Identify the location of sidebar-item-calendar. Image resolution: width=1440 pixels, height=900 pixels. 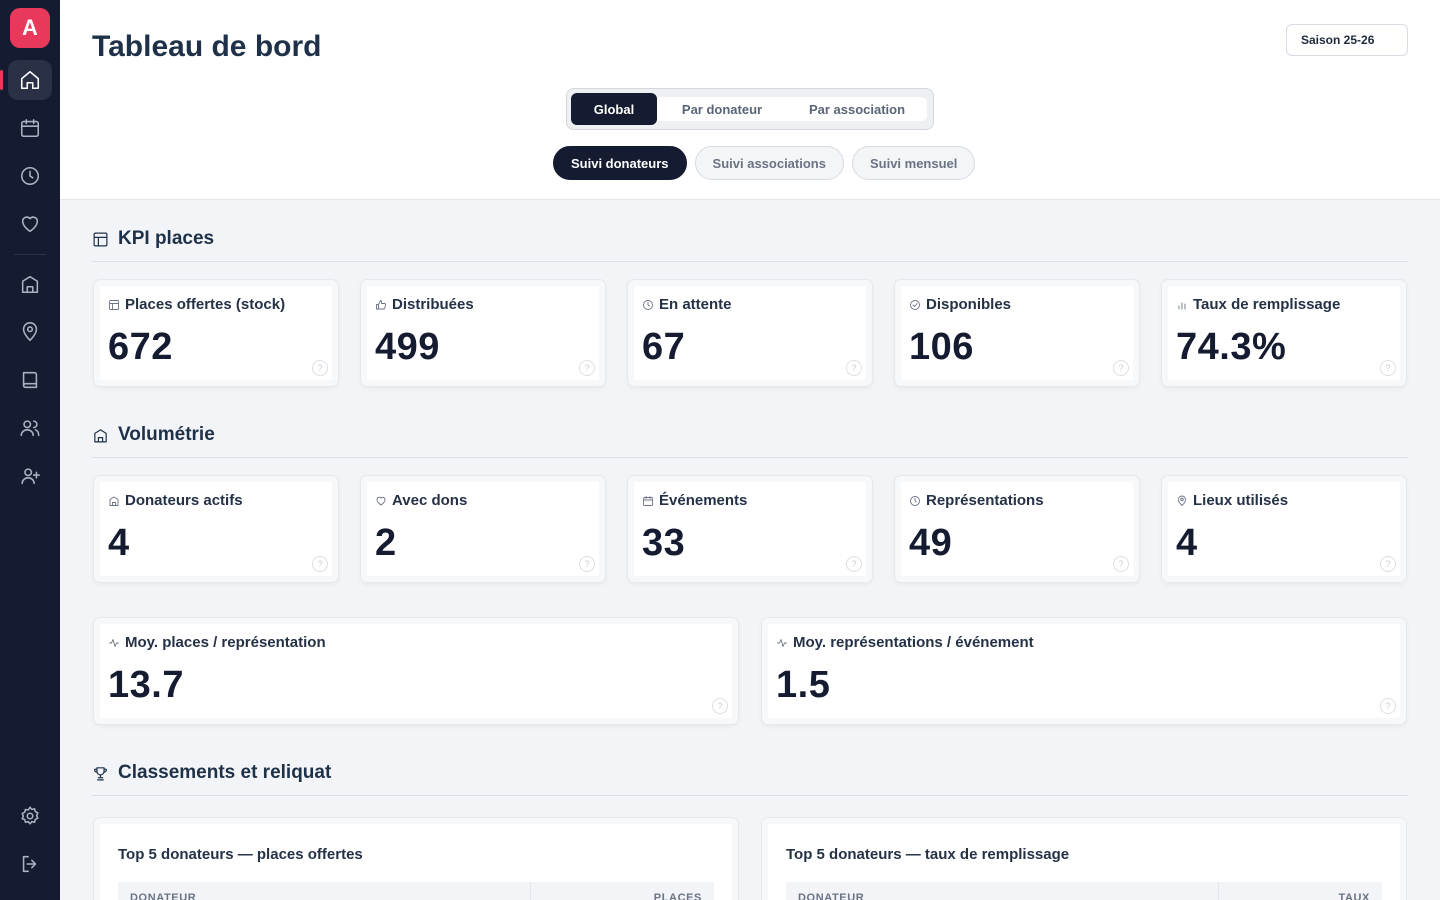
(30, 128).